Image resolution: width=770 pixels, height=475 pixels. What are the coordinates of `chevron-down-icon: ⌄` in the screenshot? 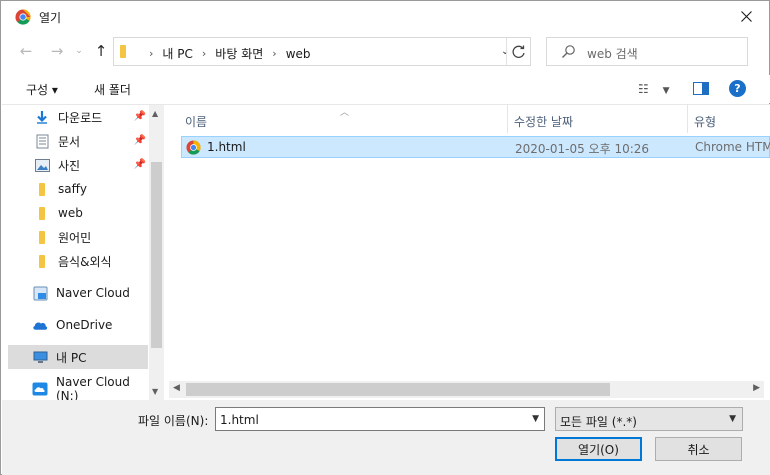 It's located at (79, 51).